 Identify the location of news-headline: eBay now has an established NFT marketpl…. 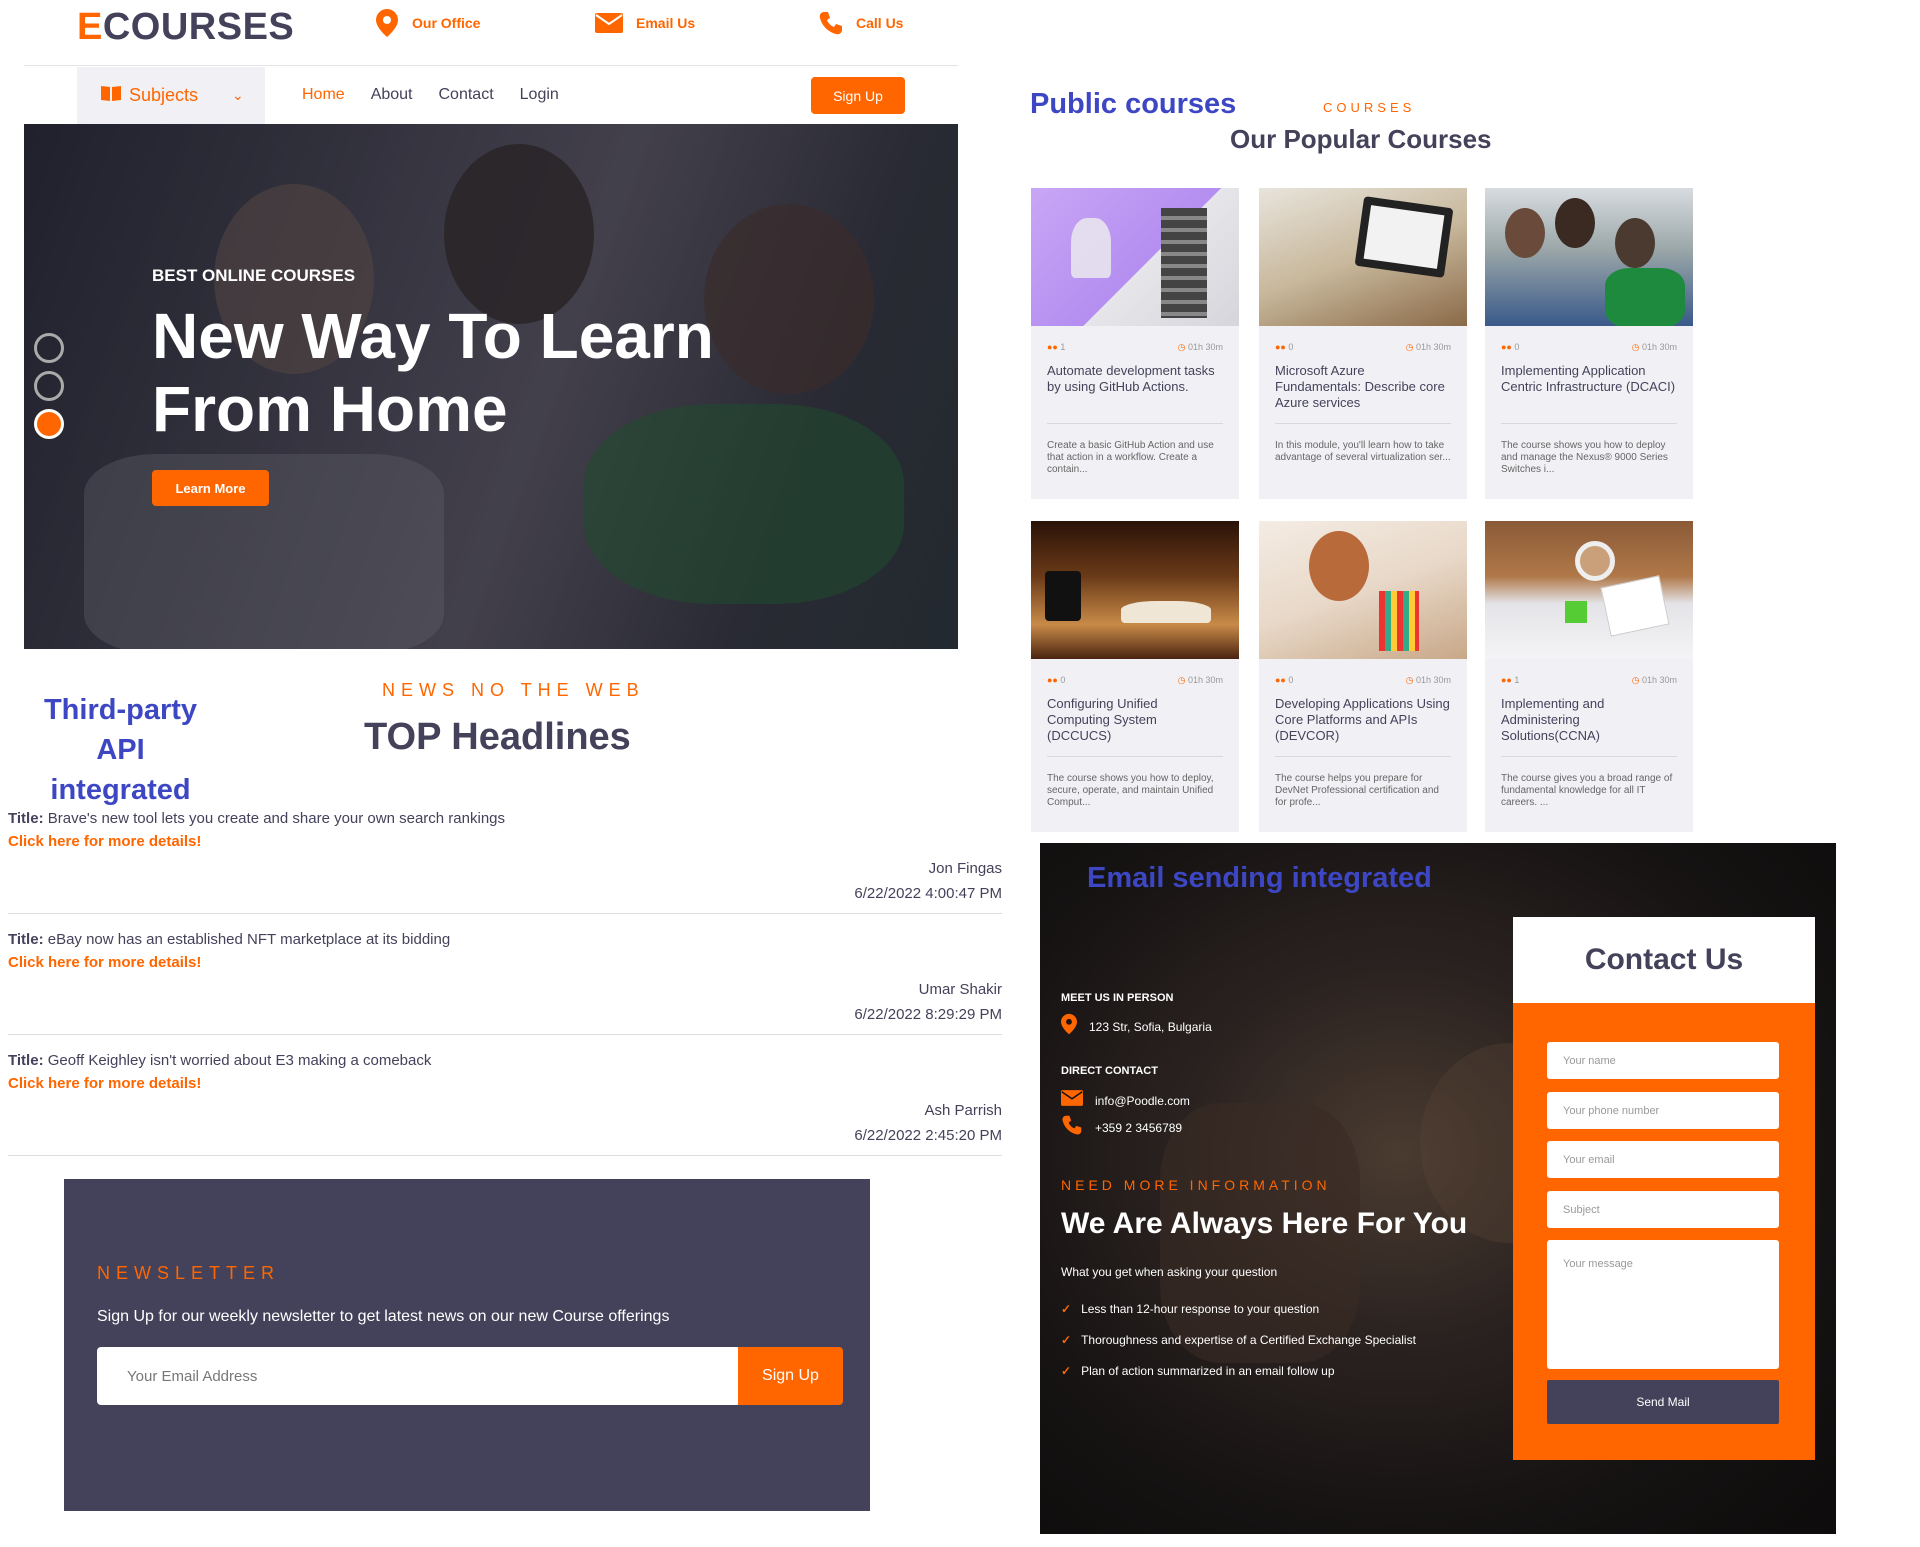
(249, 939).